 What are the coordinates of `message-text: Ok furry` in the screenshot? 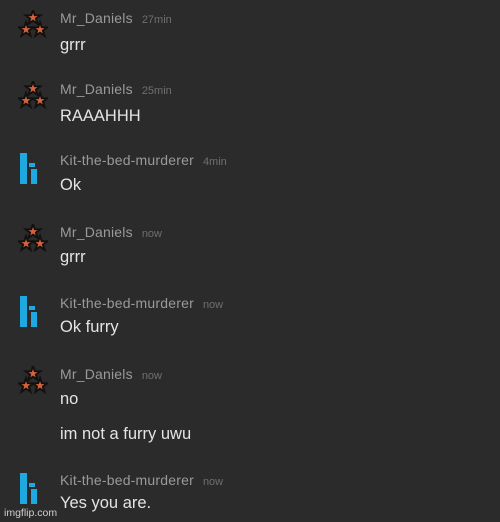 It's located at (89, 327).